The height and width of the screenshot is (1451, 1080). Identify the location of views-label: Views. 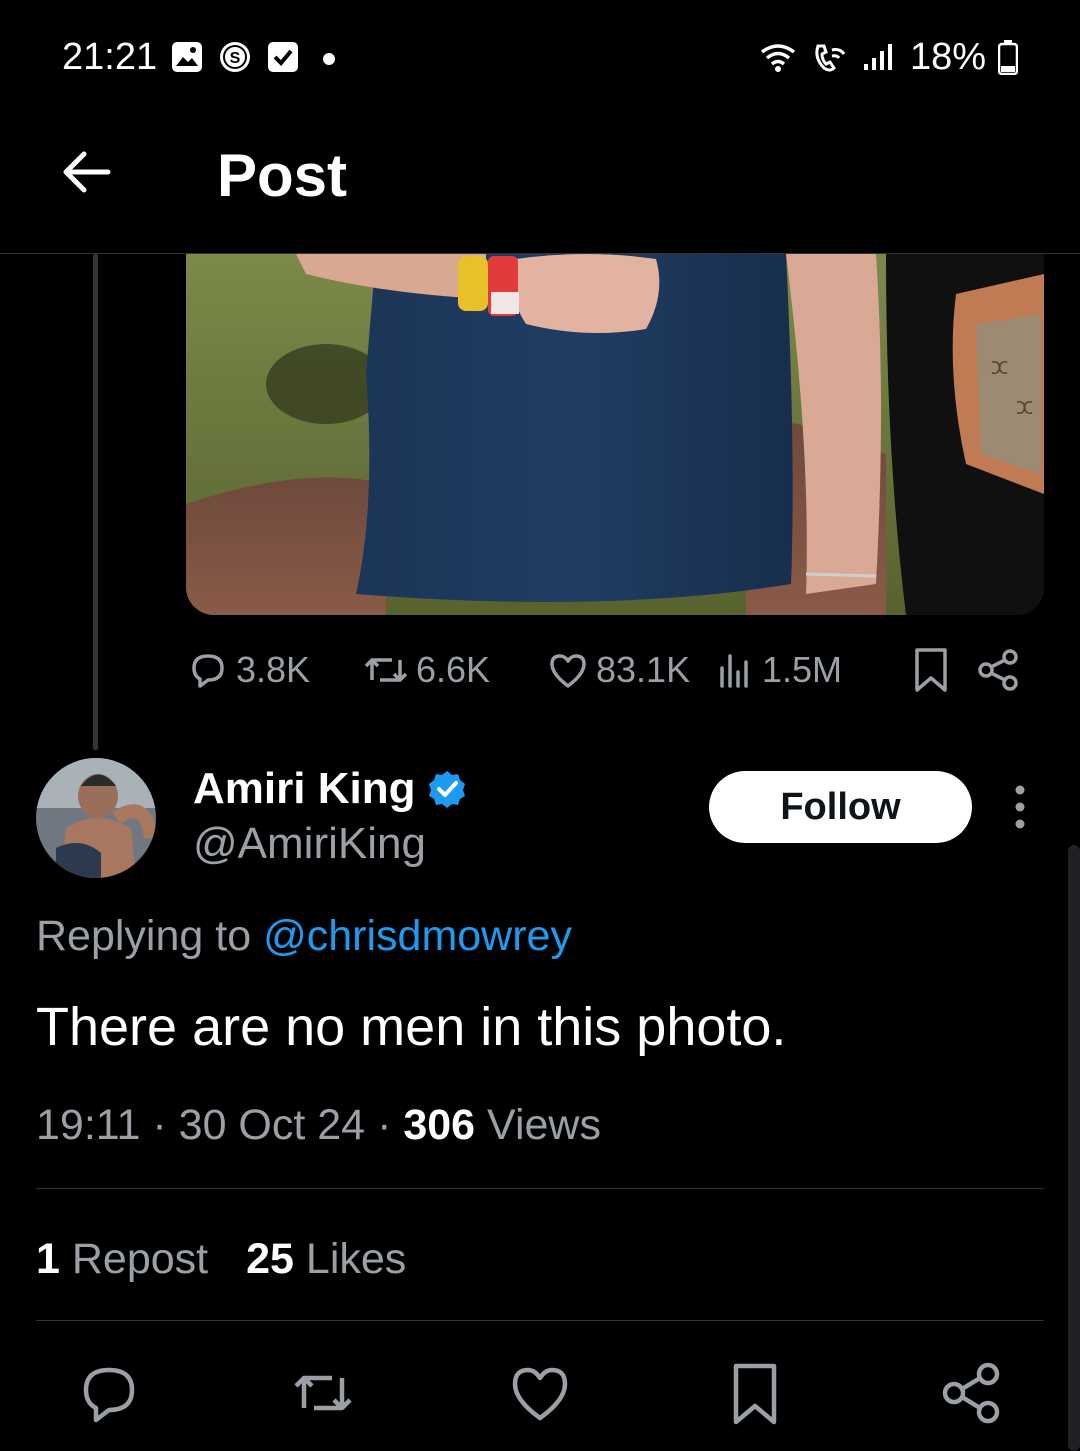
(544, 1125).